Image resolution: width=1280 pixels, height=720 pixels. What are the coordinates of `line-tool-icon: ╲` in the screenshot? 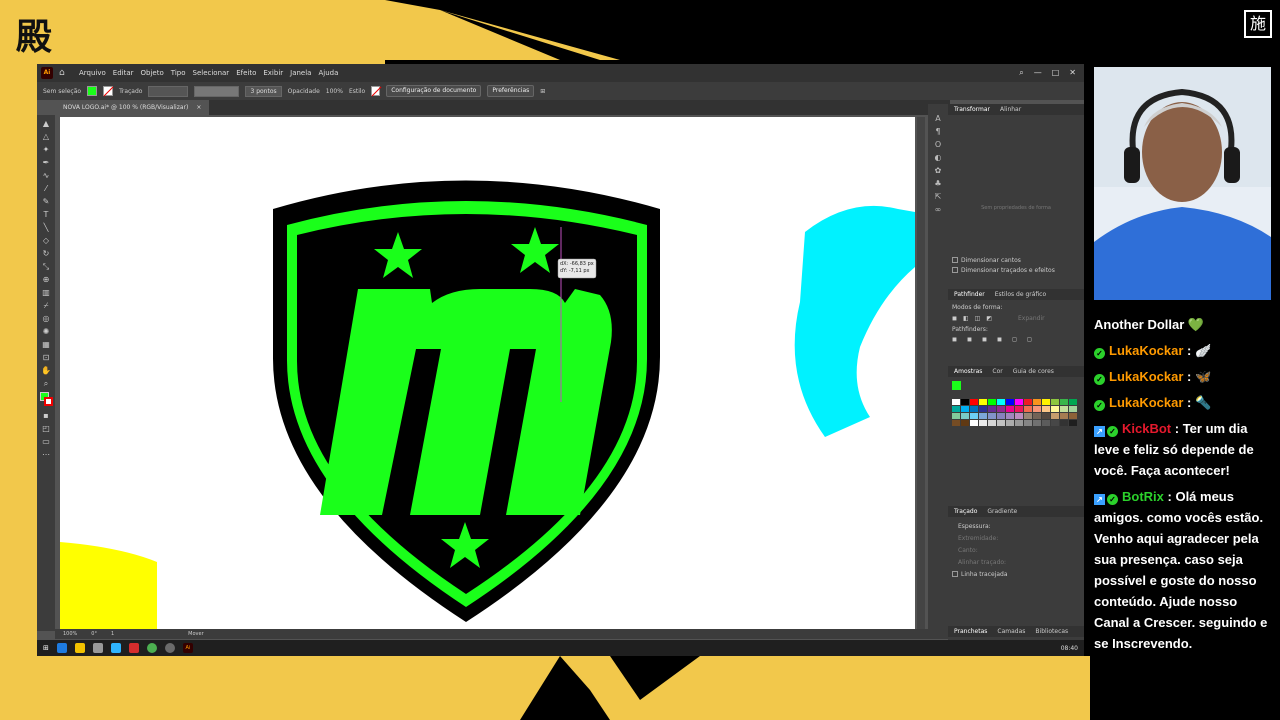 It's located at (46, 228).